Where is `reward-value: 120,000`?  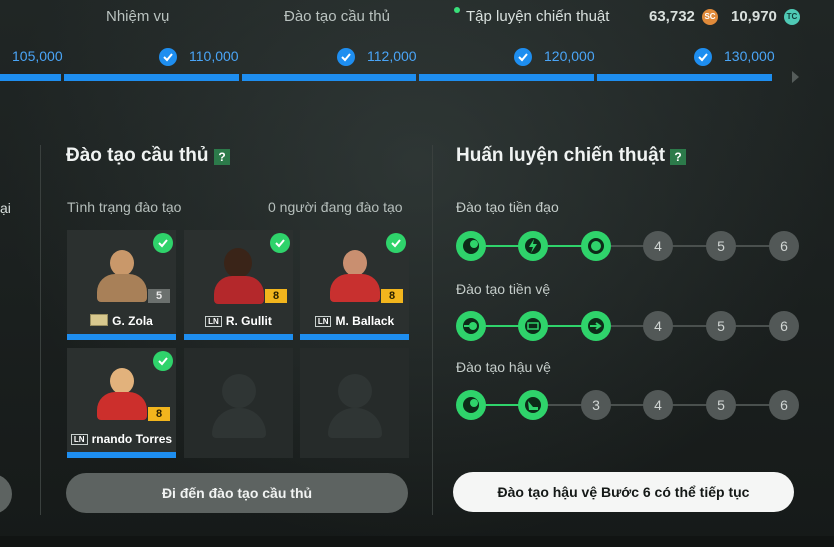 reward-value: 120,000 is located at coordinates (569, 56).